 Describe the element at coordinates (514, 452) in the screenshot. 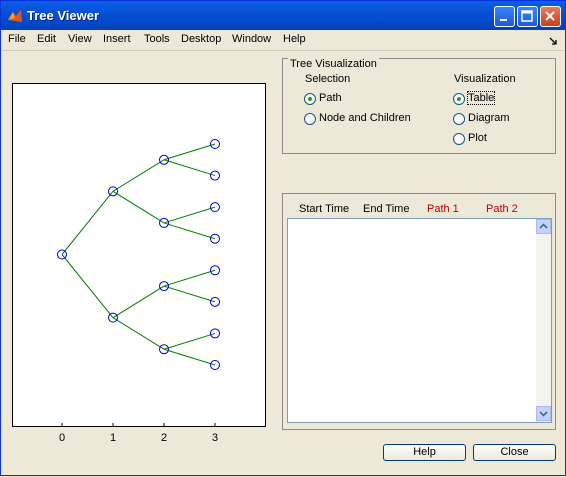

I see `close-button: Close` at that location.